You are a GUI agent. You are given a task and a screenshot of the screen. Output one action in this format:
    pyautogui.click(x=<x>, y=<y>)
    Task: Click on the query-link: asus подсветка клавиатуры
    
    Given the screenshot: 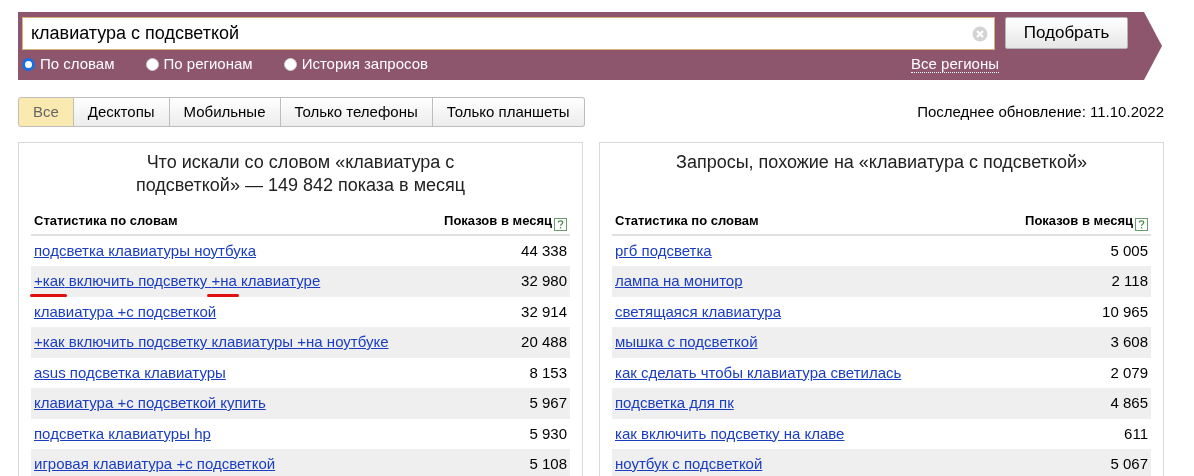 What is the action you would take?
    pyautogui.click(x=130, y=372)
    